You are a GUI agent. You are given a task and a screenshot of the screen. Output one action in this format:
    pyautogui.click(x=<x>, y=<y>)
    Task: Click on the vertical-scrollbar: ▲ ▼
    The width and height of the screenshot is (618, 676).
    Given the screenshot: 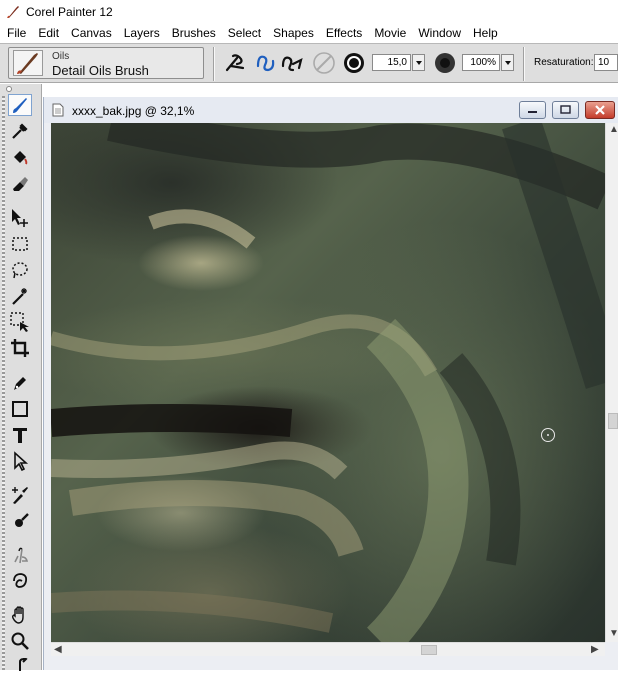 What is the action you would take?
    pyautogui.click(x=611, y=382)
    